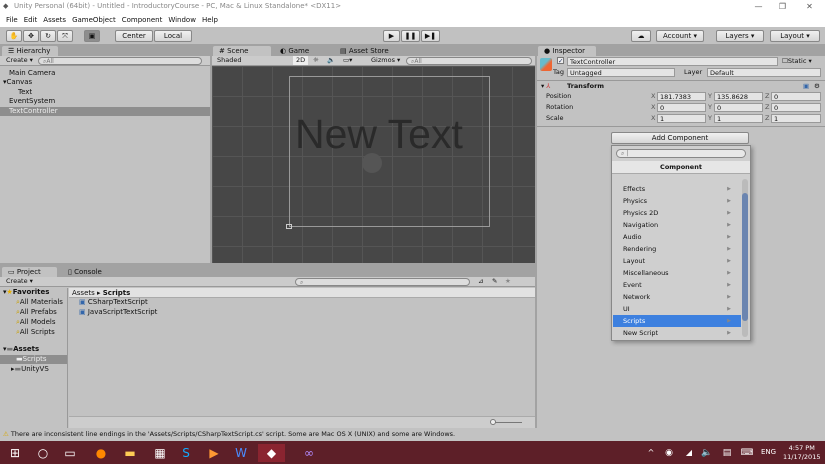 The width and height of the screenshot is (825, 464). What do you see at coordinates (15, 453) in the screenshot?
I see `windows-start-icon: ⊞` at bounding box center [15, 453].